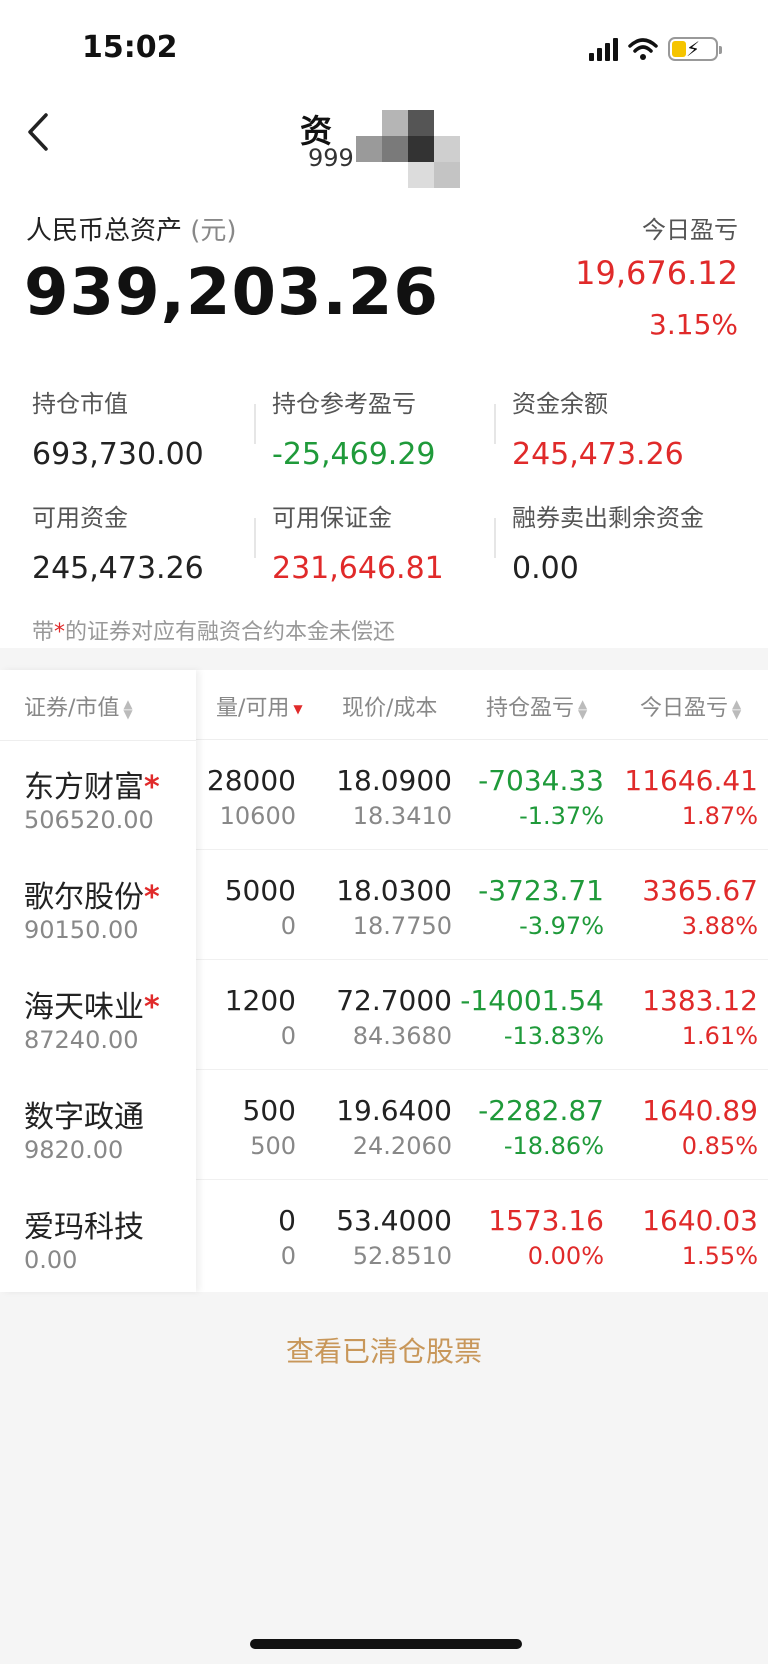  What do you see at coordinates (598, 428) in the screenshot?
I see `summary-cell: 资金余额 245,473.26` at bounding box center [598, 428].